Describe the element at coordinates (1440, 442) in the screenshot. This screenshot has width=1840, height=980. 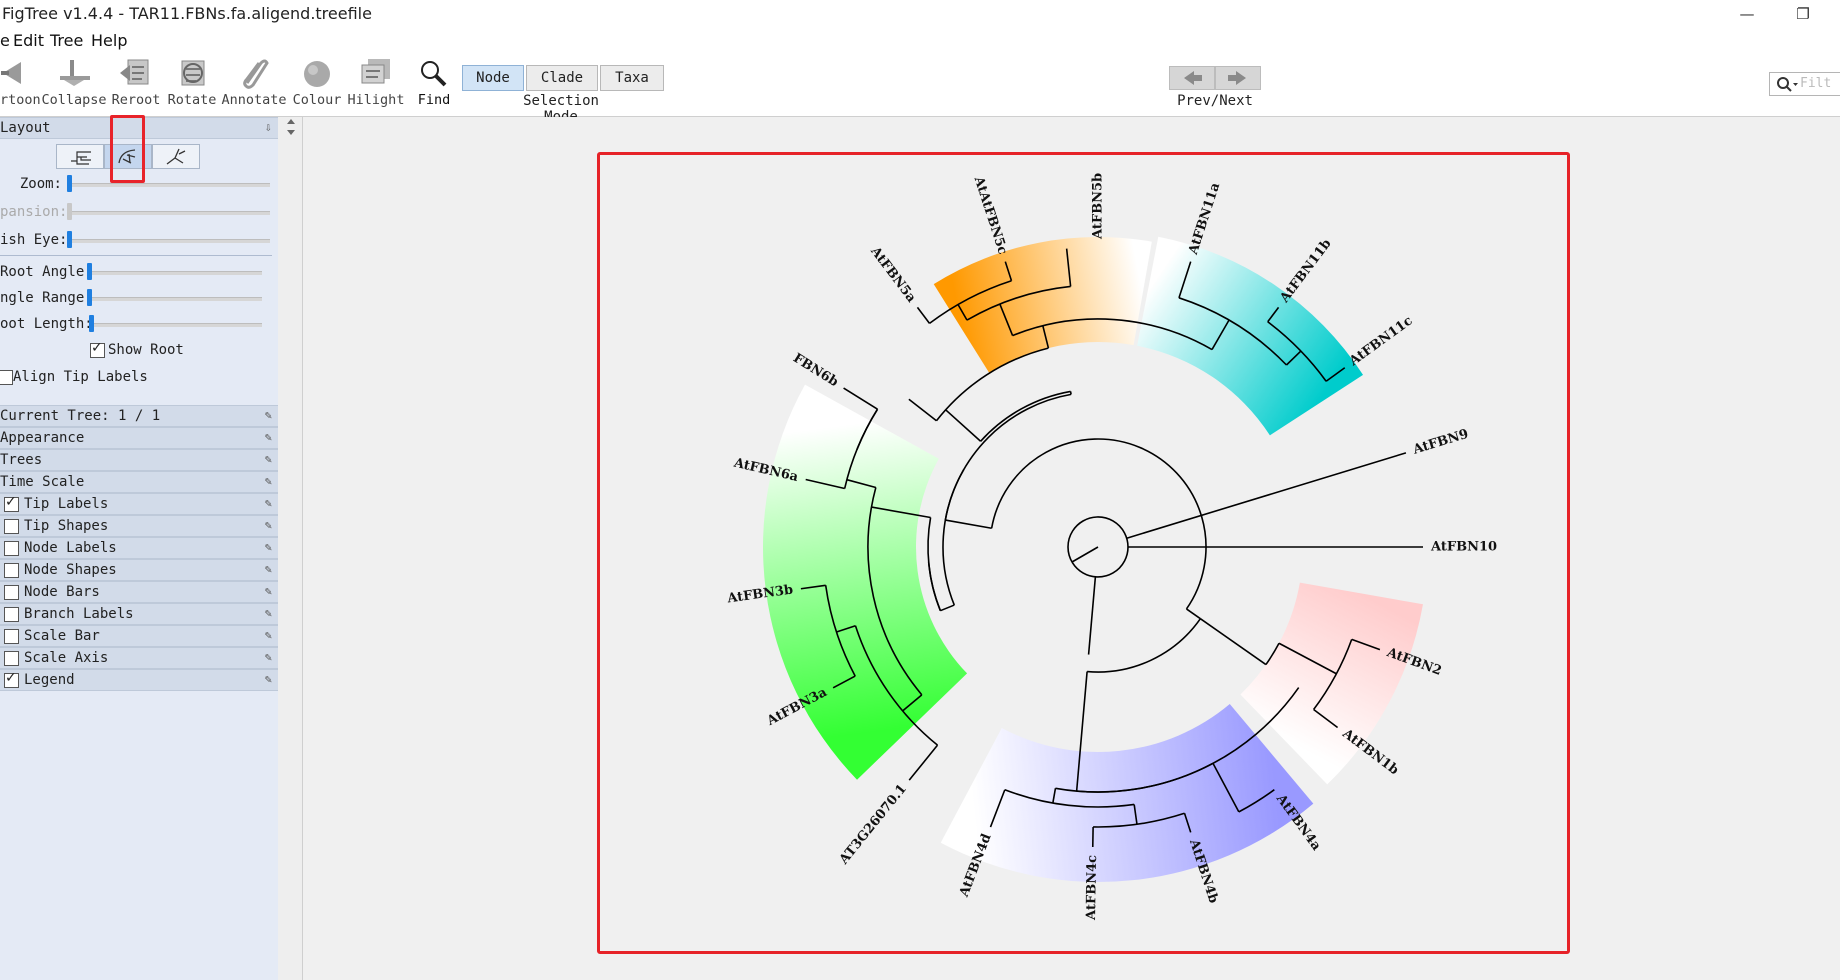
I see `tip-label-atfbn9: AtFBN9` at that location.